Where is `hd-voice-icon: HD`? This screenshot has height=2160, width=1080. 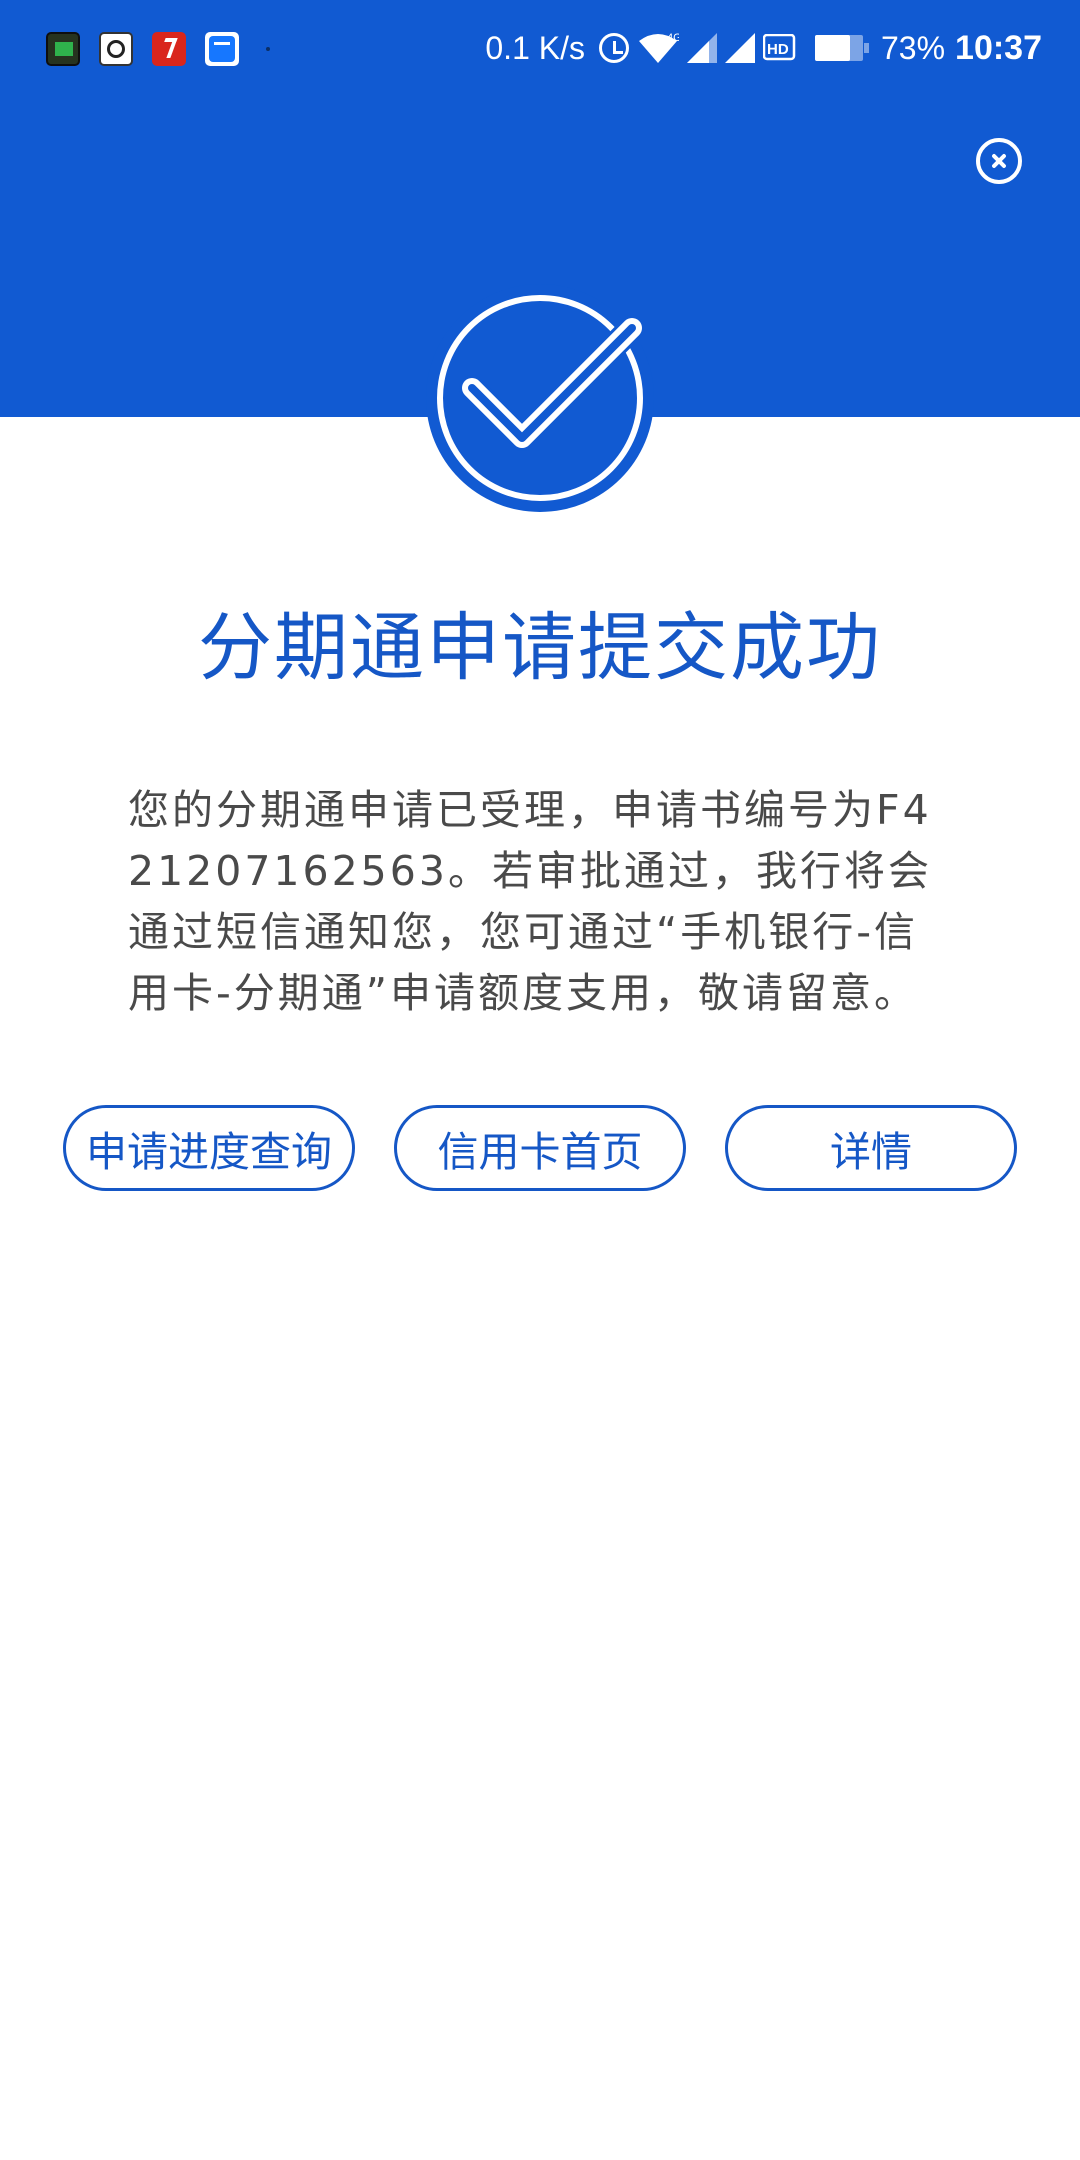
hd-voice-icon: HD is located at coordinates (779, 48).